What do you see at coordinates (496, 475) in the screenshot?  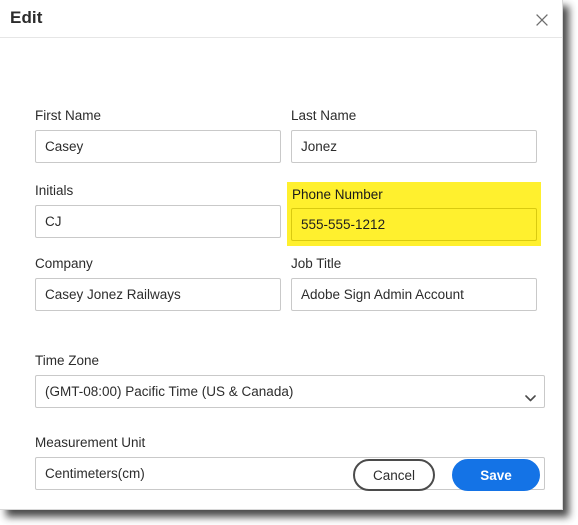 I see `save-button: Save` at bounding box center [496, 475].